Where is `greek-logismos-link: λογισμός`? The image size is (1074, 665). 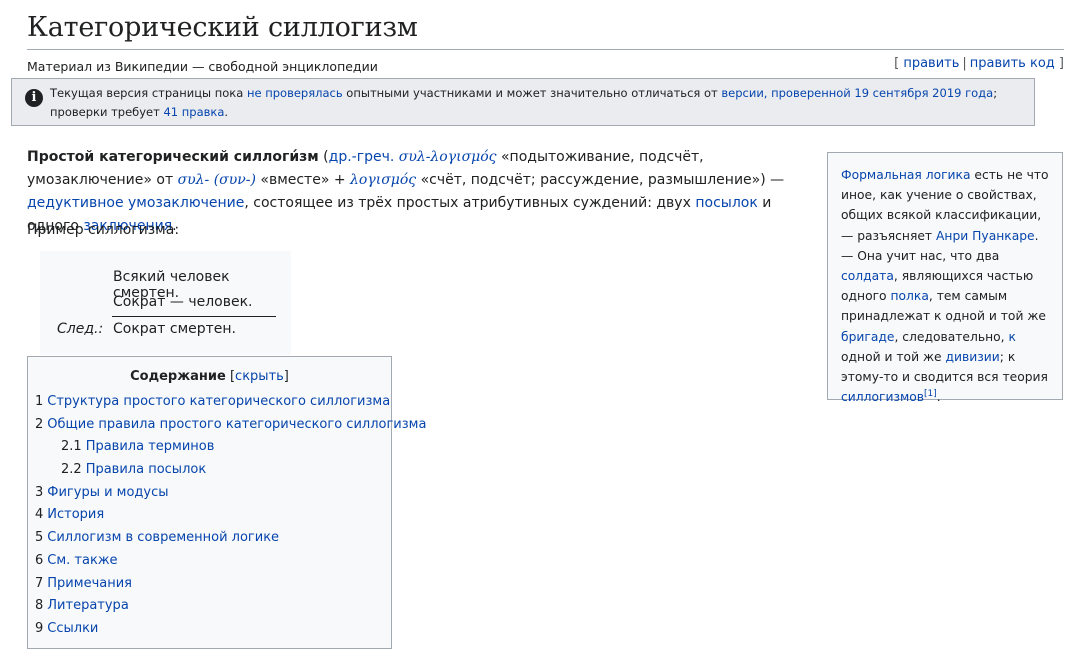 greek-logismos-link: λογισμός is located at coordinates (383, 180).